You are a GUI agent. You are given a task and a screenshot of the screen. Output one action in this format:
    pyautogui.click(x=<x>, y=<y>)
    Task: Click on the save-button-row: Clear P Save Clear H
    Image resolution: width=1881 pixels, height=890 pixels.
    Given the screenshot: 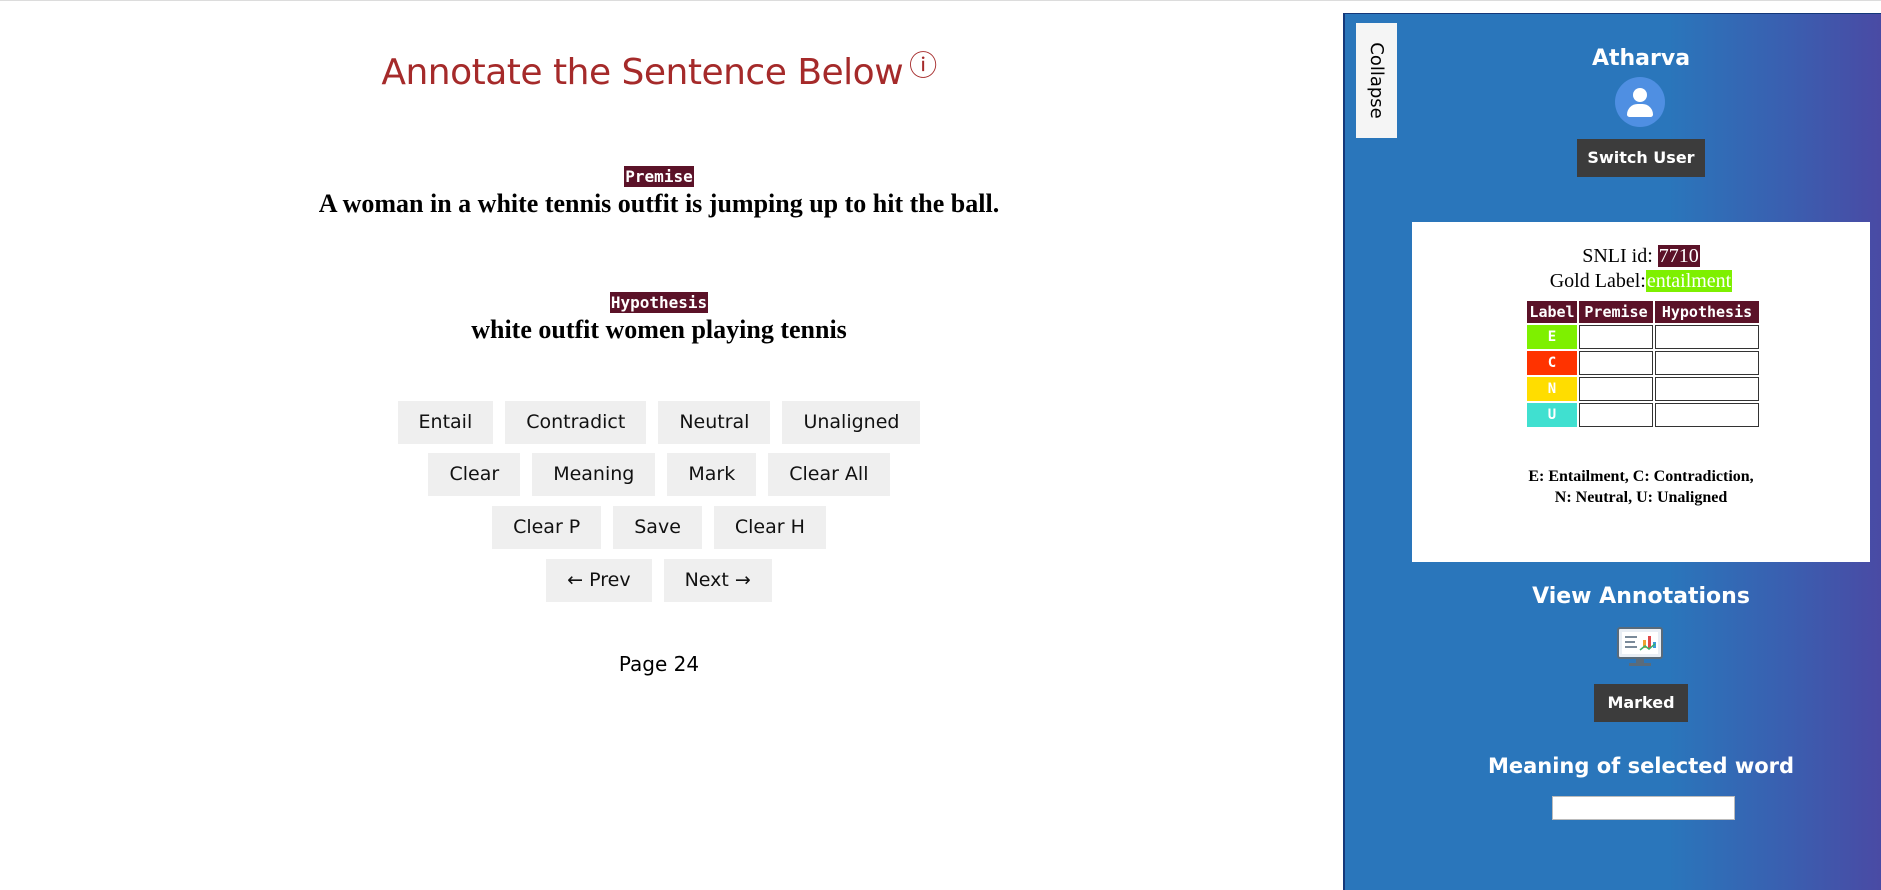 What is the action you would take?
    pyautogui.click(x=659, y=527)
    